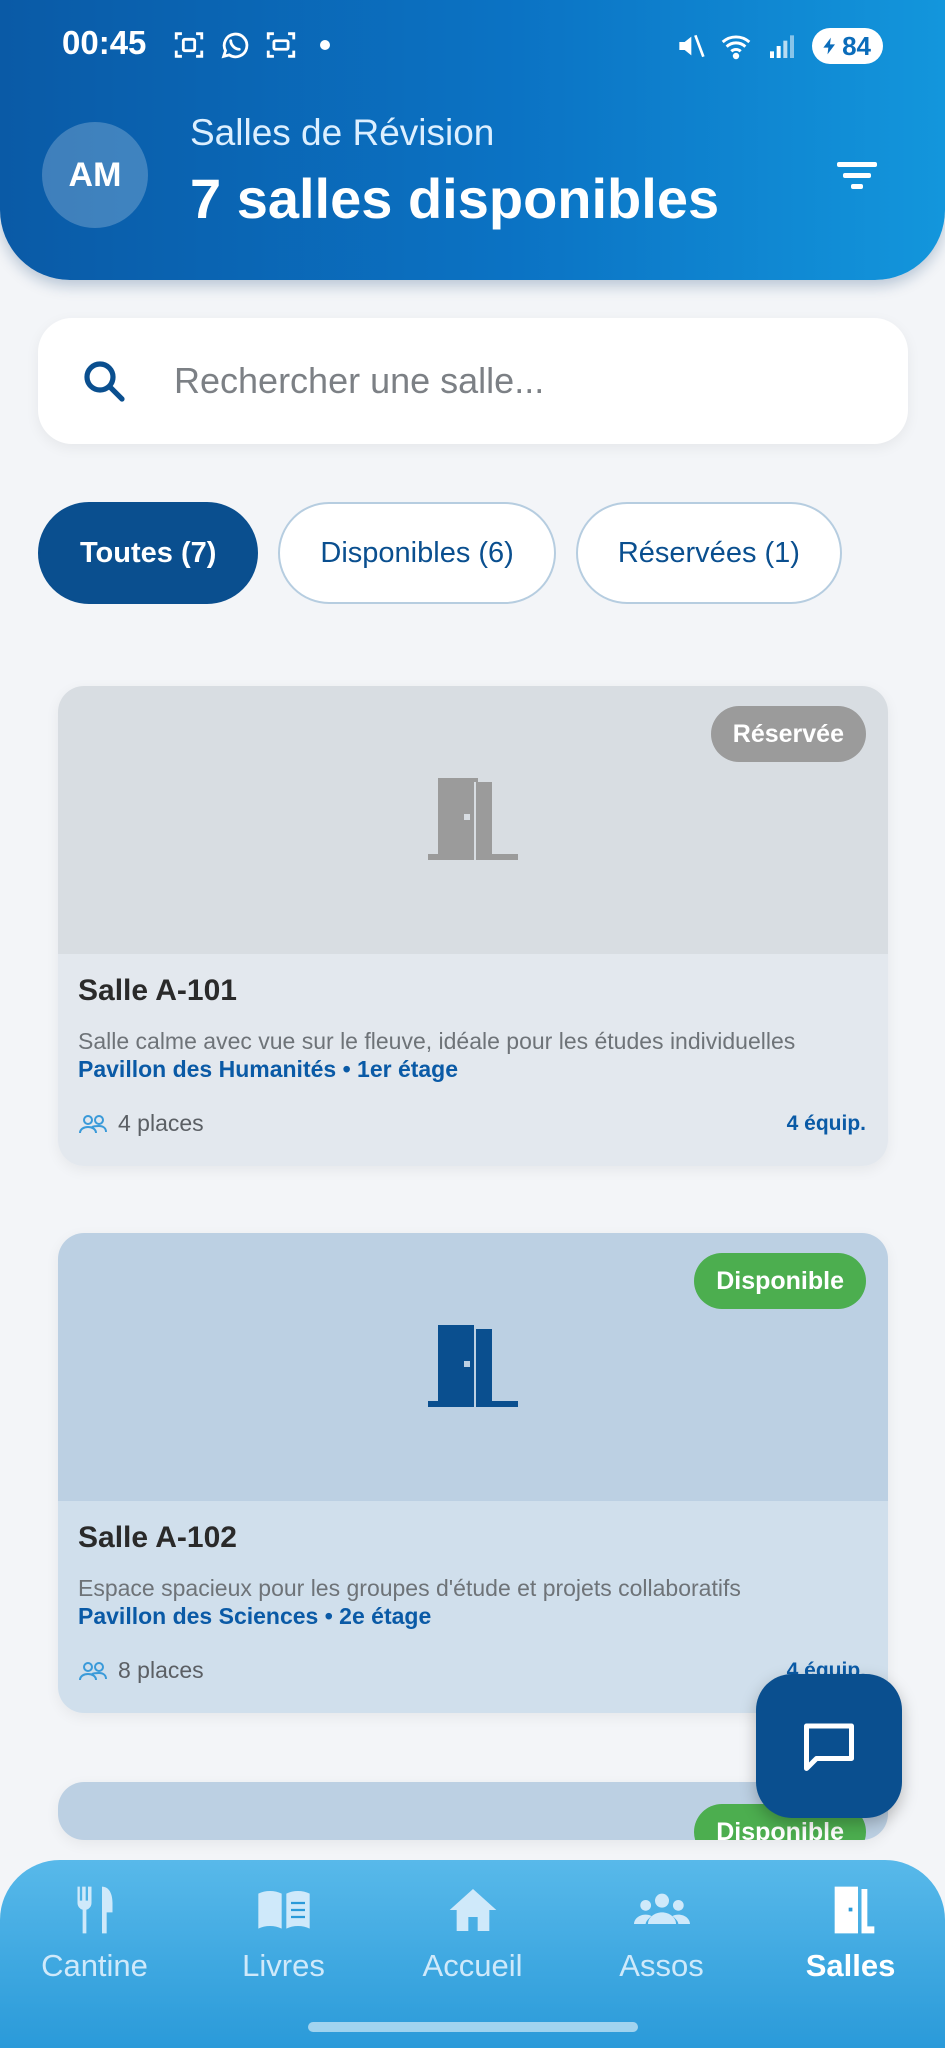 The image size is (945, 2048). I want to click on battery-indicator: 84, so click(847, 46).